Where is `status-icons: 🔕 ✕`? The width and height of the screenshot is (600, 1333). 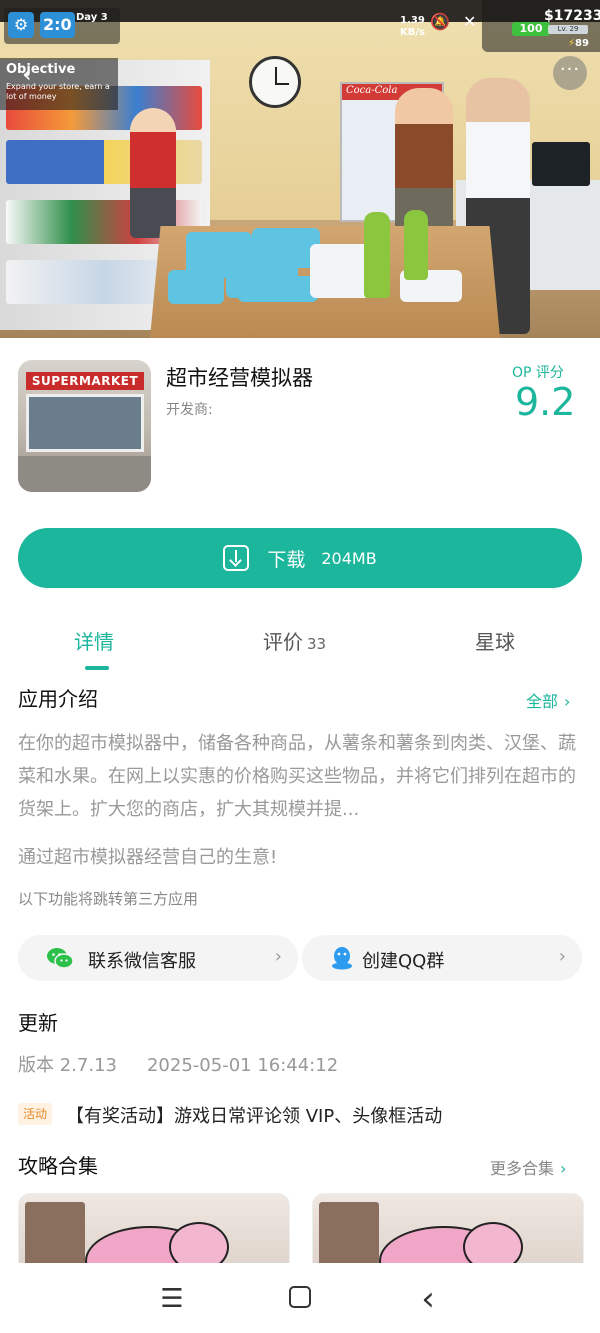
status-icons: 🔕 ✕ is located at coordinates (453, 21).